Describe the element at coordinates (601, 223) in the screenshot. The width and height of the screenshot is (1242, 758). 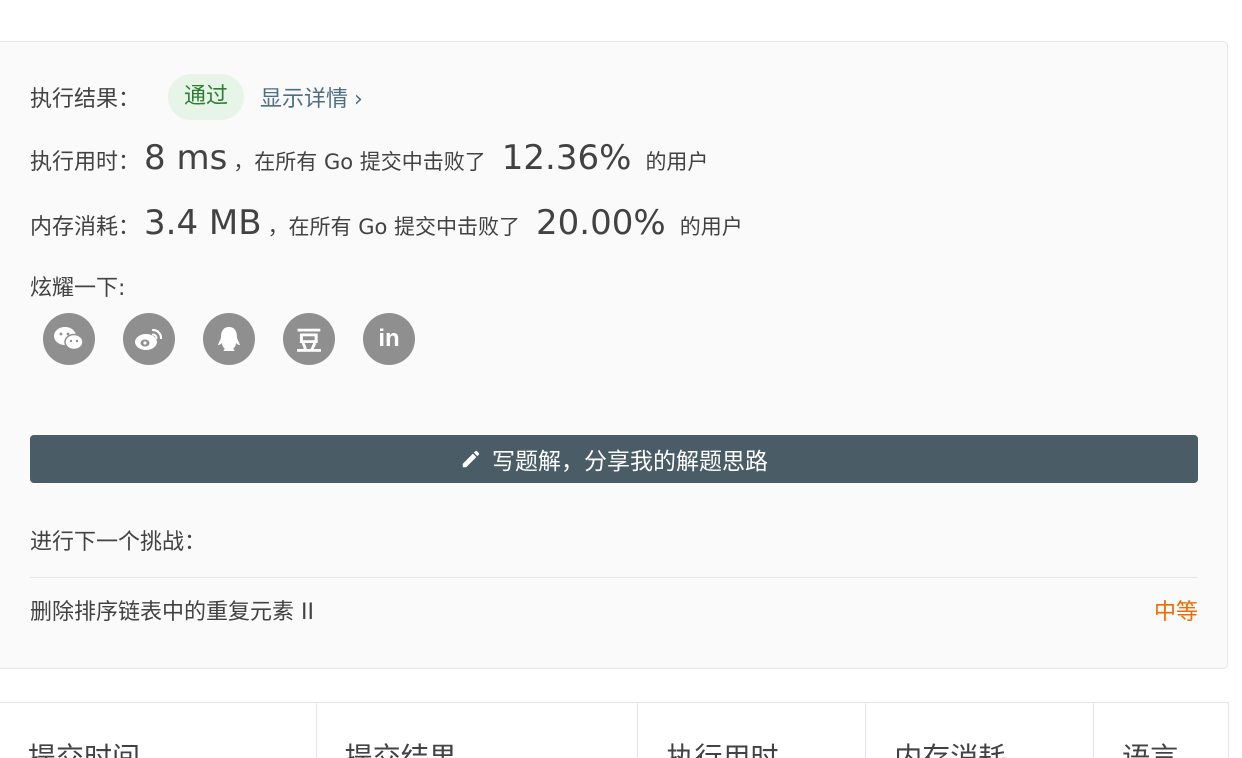
I see `memory-percent: 20.00%` at that location.